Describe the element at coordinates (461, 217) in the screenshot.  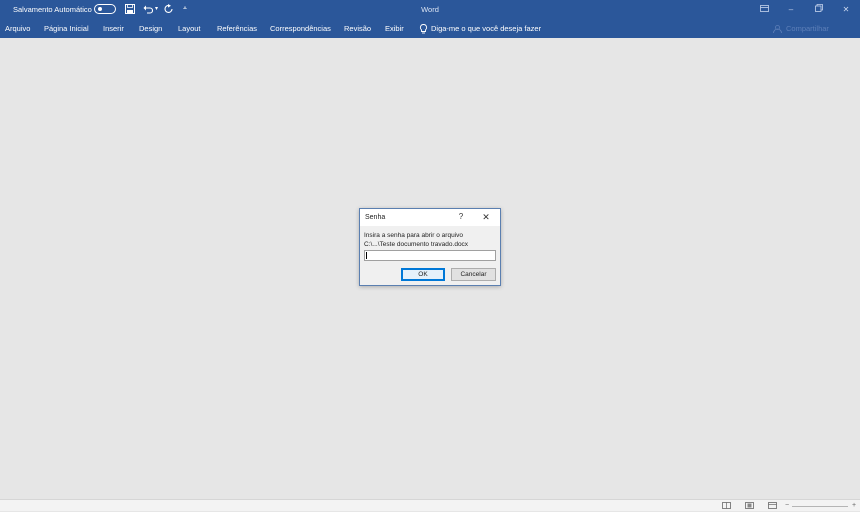
I see `help-icon: ?` at that location.